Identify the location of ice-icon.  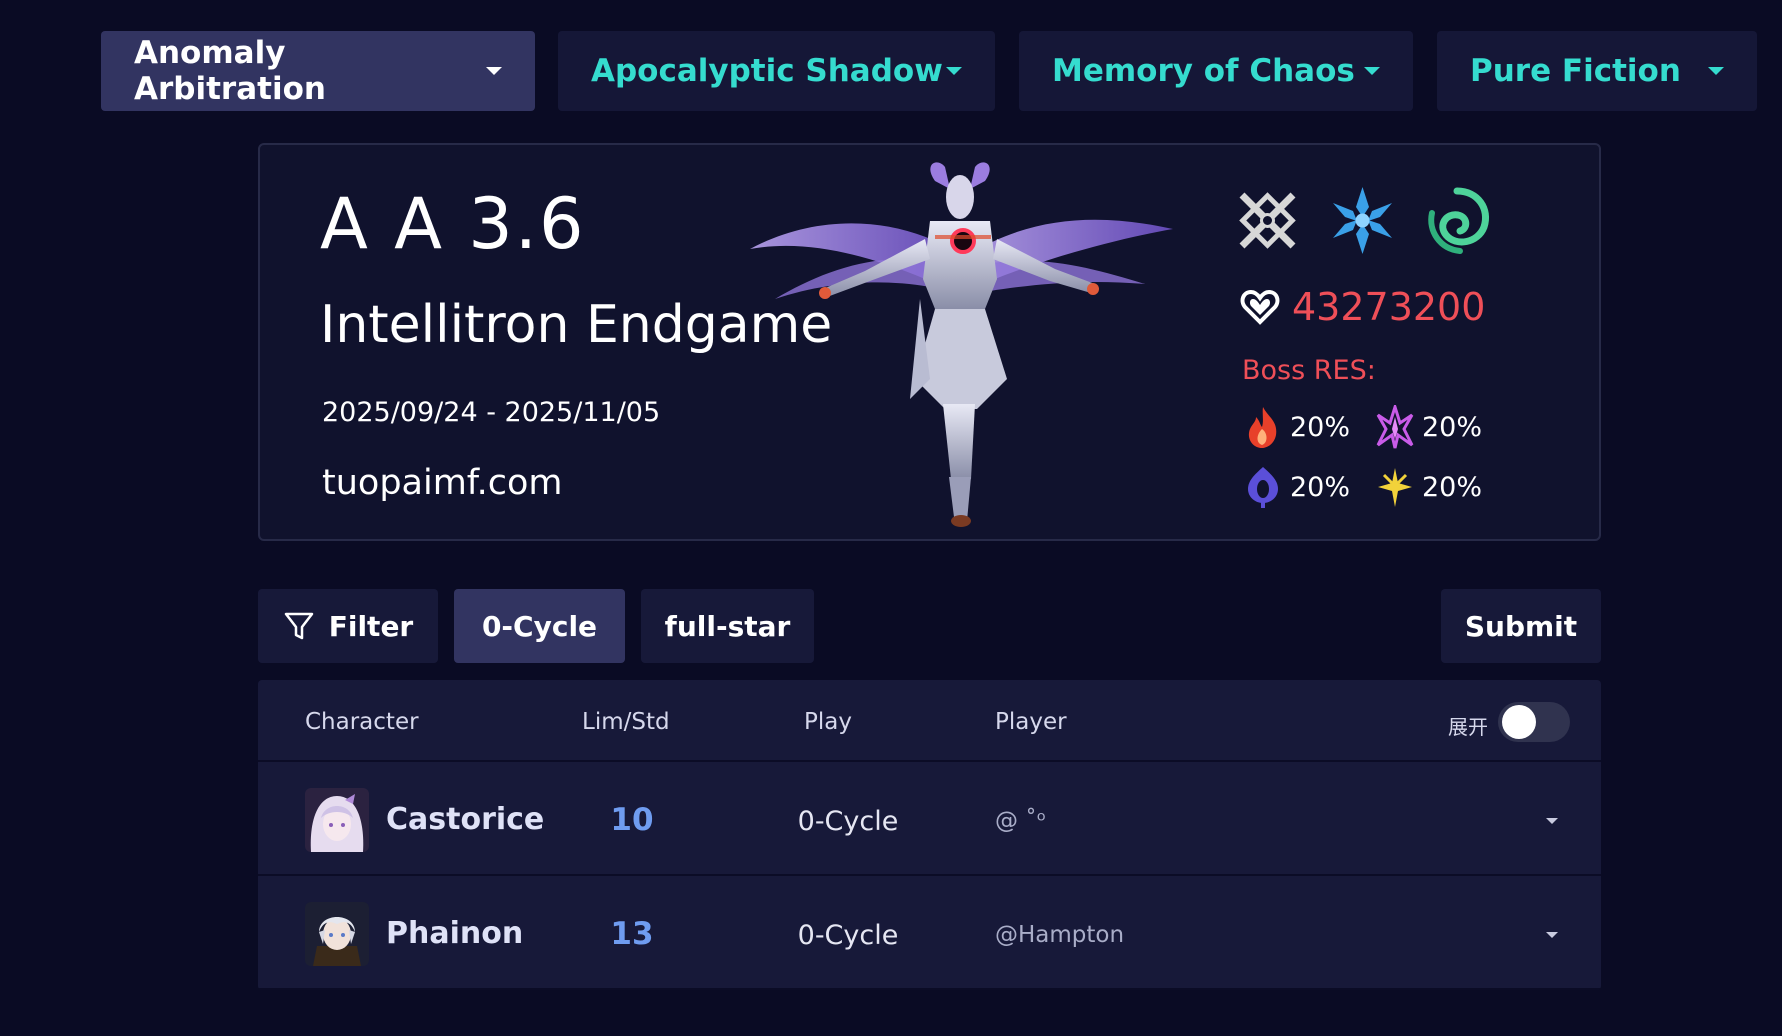
(1362, 220).